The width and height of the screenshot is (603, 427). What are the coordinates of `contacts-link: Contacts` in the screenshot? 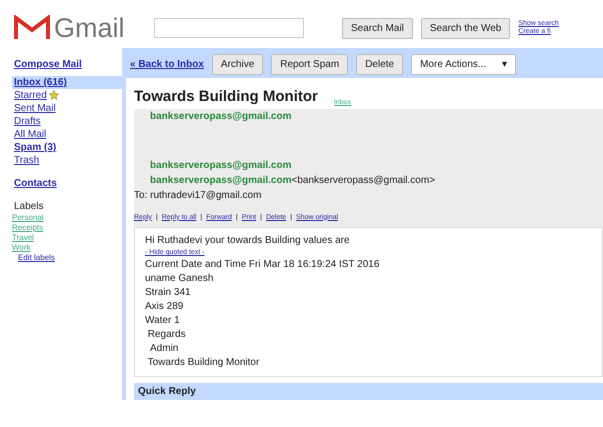 It's located at (67, 183).